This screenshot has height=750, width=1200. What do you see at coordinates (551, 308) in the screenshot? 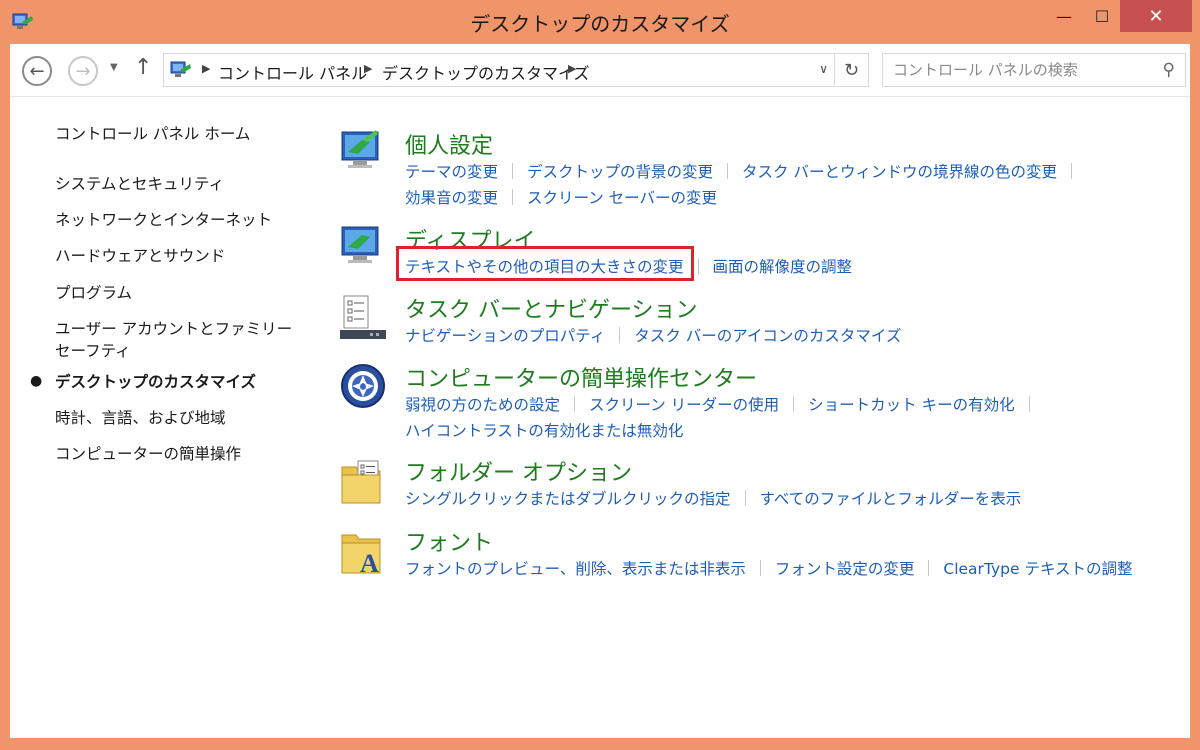
I see `category-title: タスク バーとナビゲーション` at bounding box center [551, 308].